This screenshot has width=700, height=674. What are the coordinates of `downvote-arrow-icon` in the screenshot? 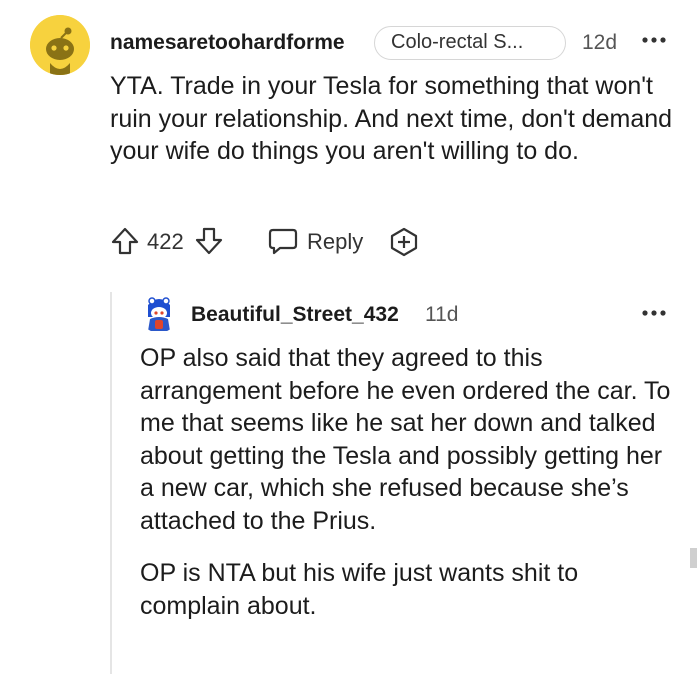 It's located at (209, 241).